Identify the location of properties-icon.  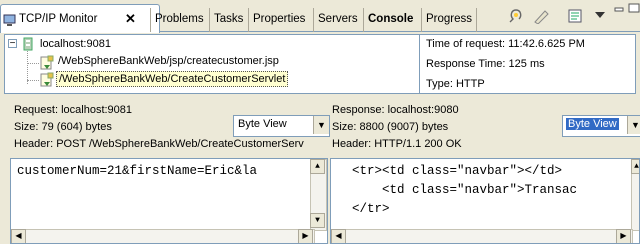
(516, 17).